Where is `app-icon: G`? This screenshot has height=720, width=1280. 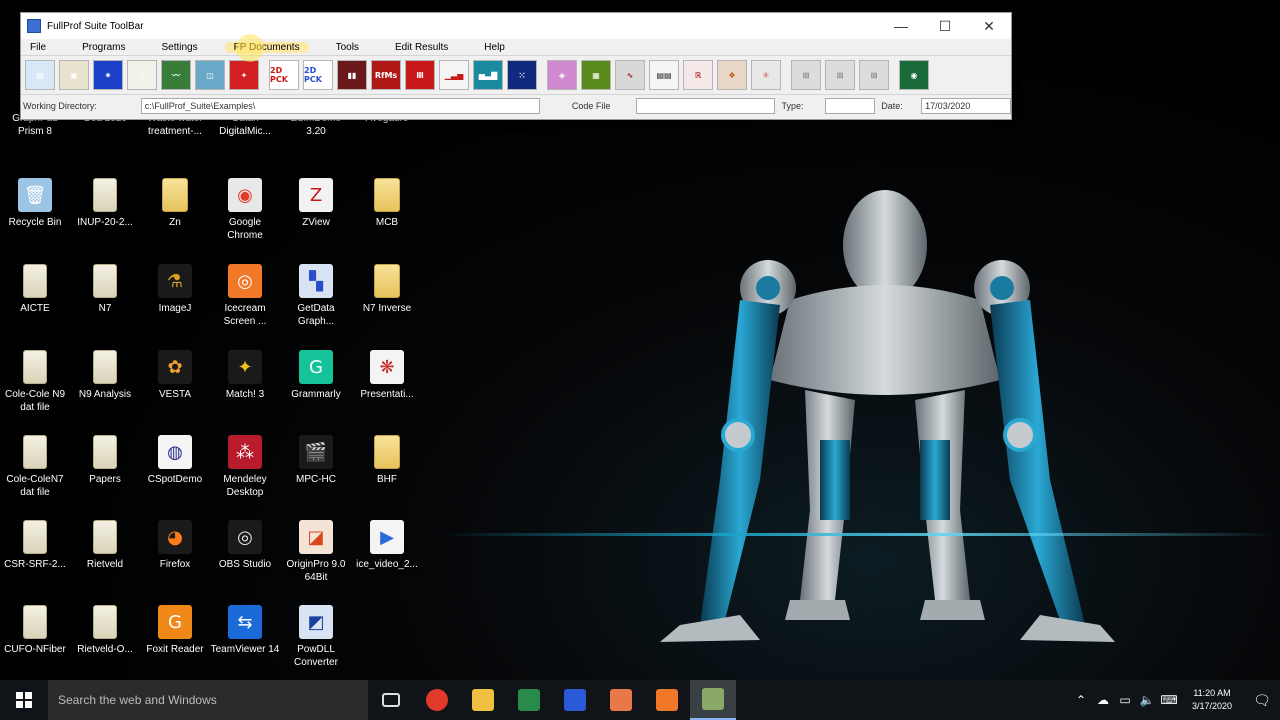 app-icon: G is located at coordinates (316, 367).